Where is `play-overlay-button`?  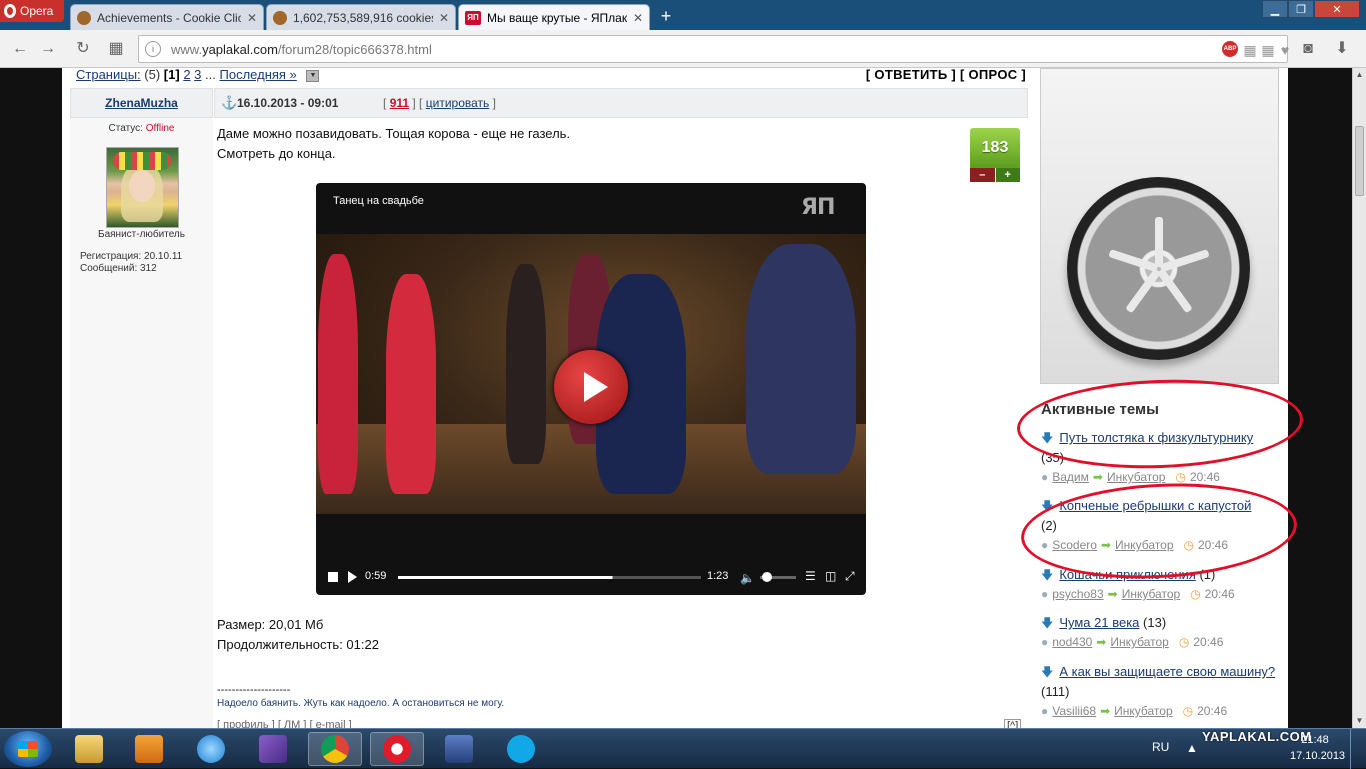
play-overlay-button is located at coordinates (591, 387).